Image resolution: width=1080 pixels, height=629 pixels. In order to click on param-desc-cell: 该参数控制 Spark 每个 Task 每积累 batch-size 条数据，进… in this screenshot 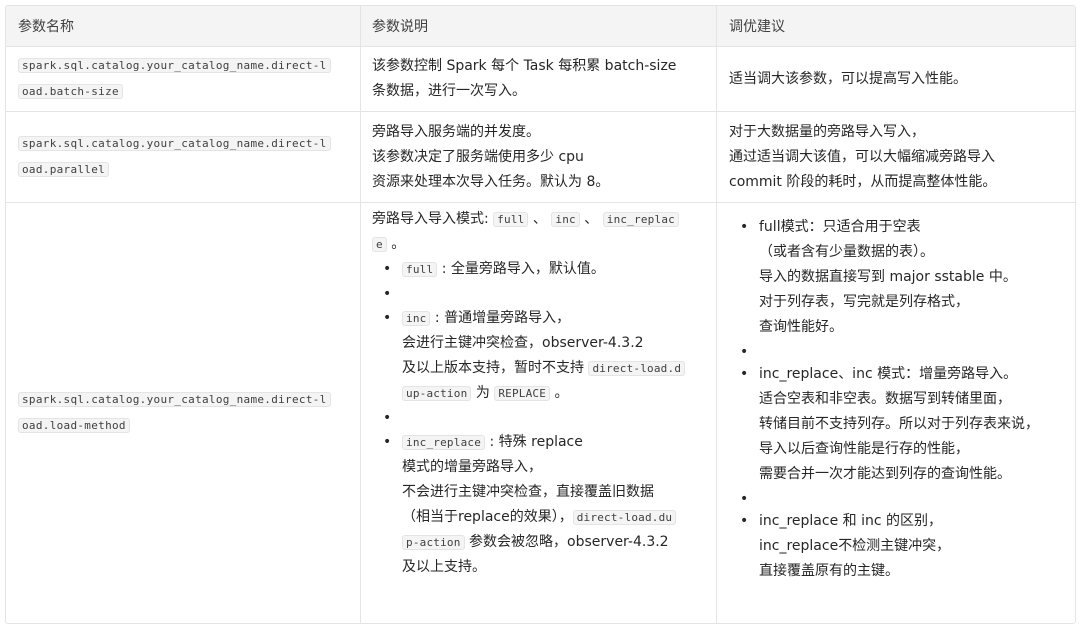, I will do `click(539, 79)`.